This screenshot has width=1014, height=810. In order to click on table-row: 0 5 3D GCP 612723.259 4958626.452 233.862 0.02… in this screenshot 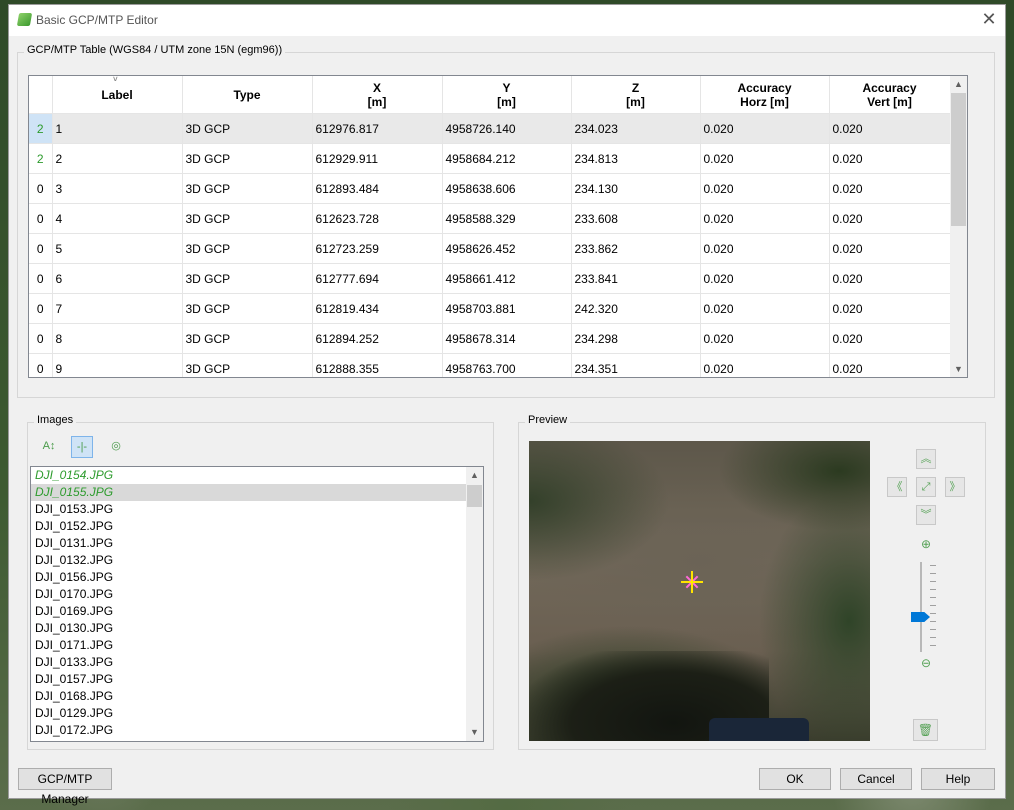, I will do `click(490, 248)`.